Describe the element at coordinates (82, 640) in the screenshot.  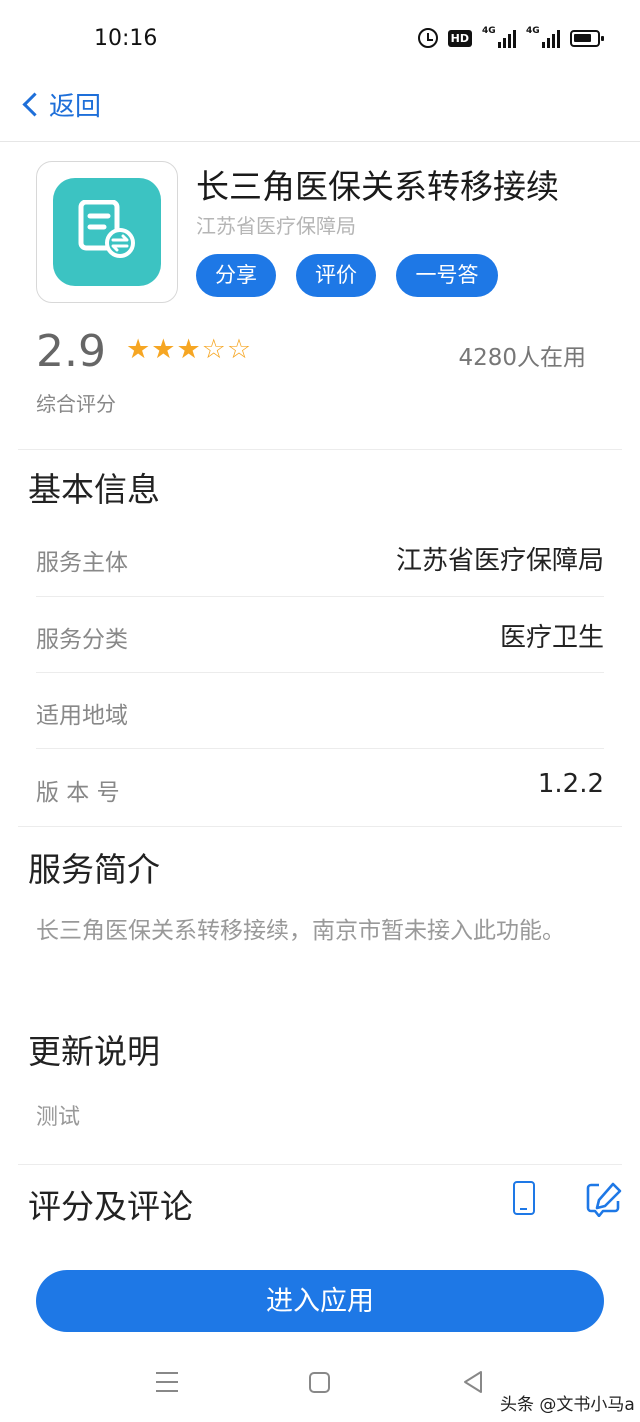
I see `info-label: 服务分类` at that location.